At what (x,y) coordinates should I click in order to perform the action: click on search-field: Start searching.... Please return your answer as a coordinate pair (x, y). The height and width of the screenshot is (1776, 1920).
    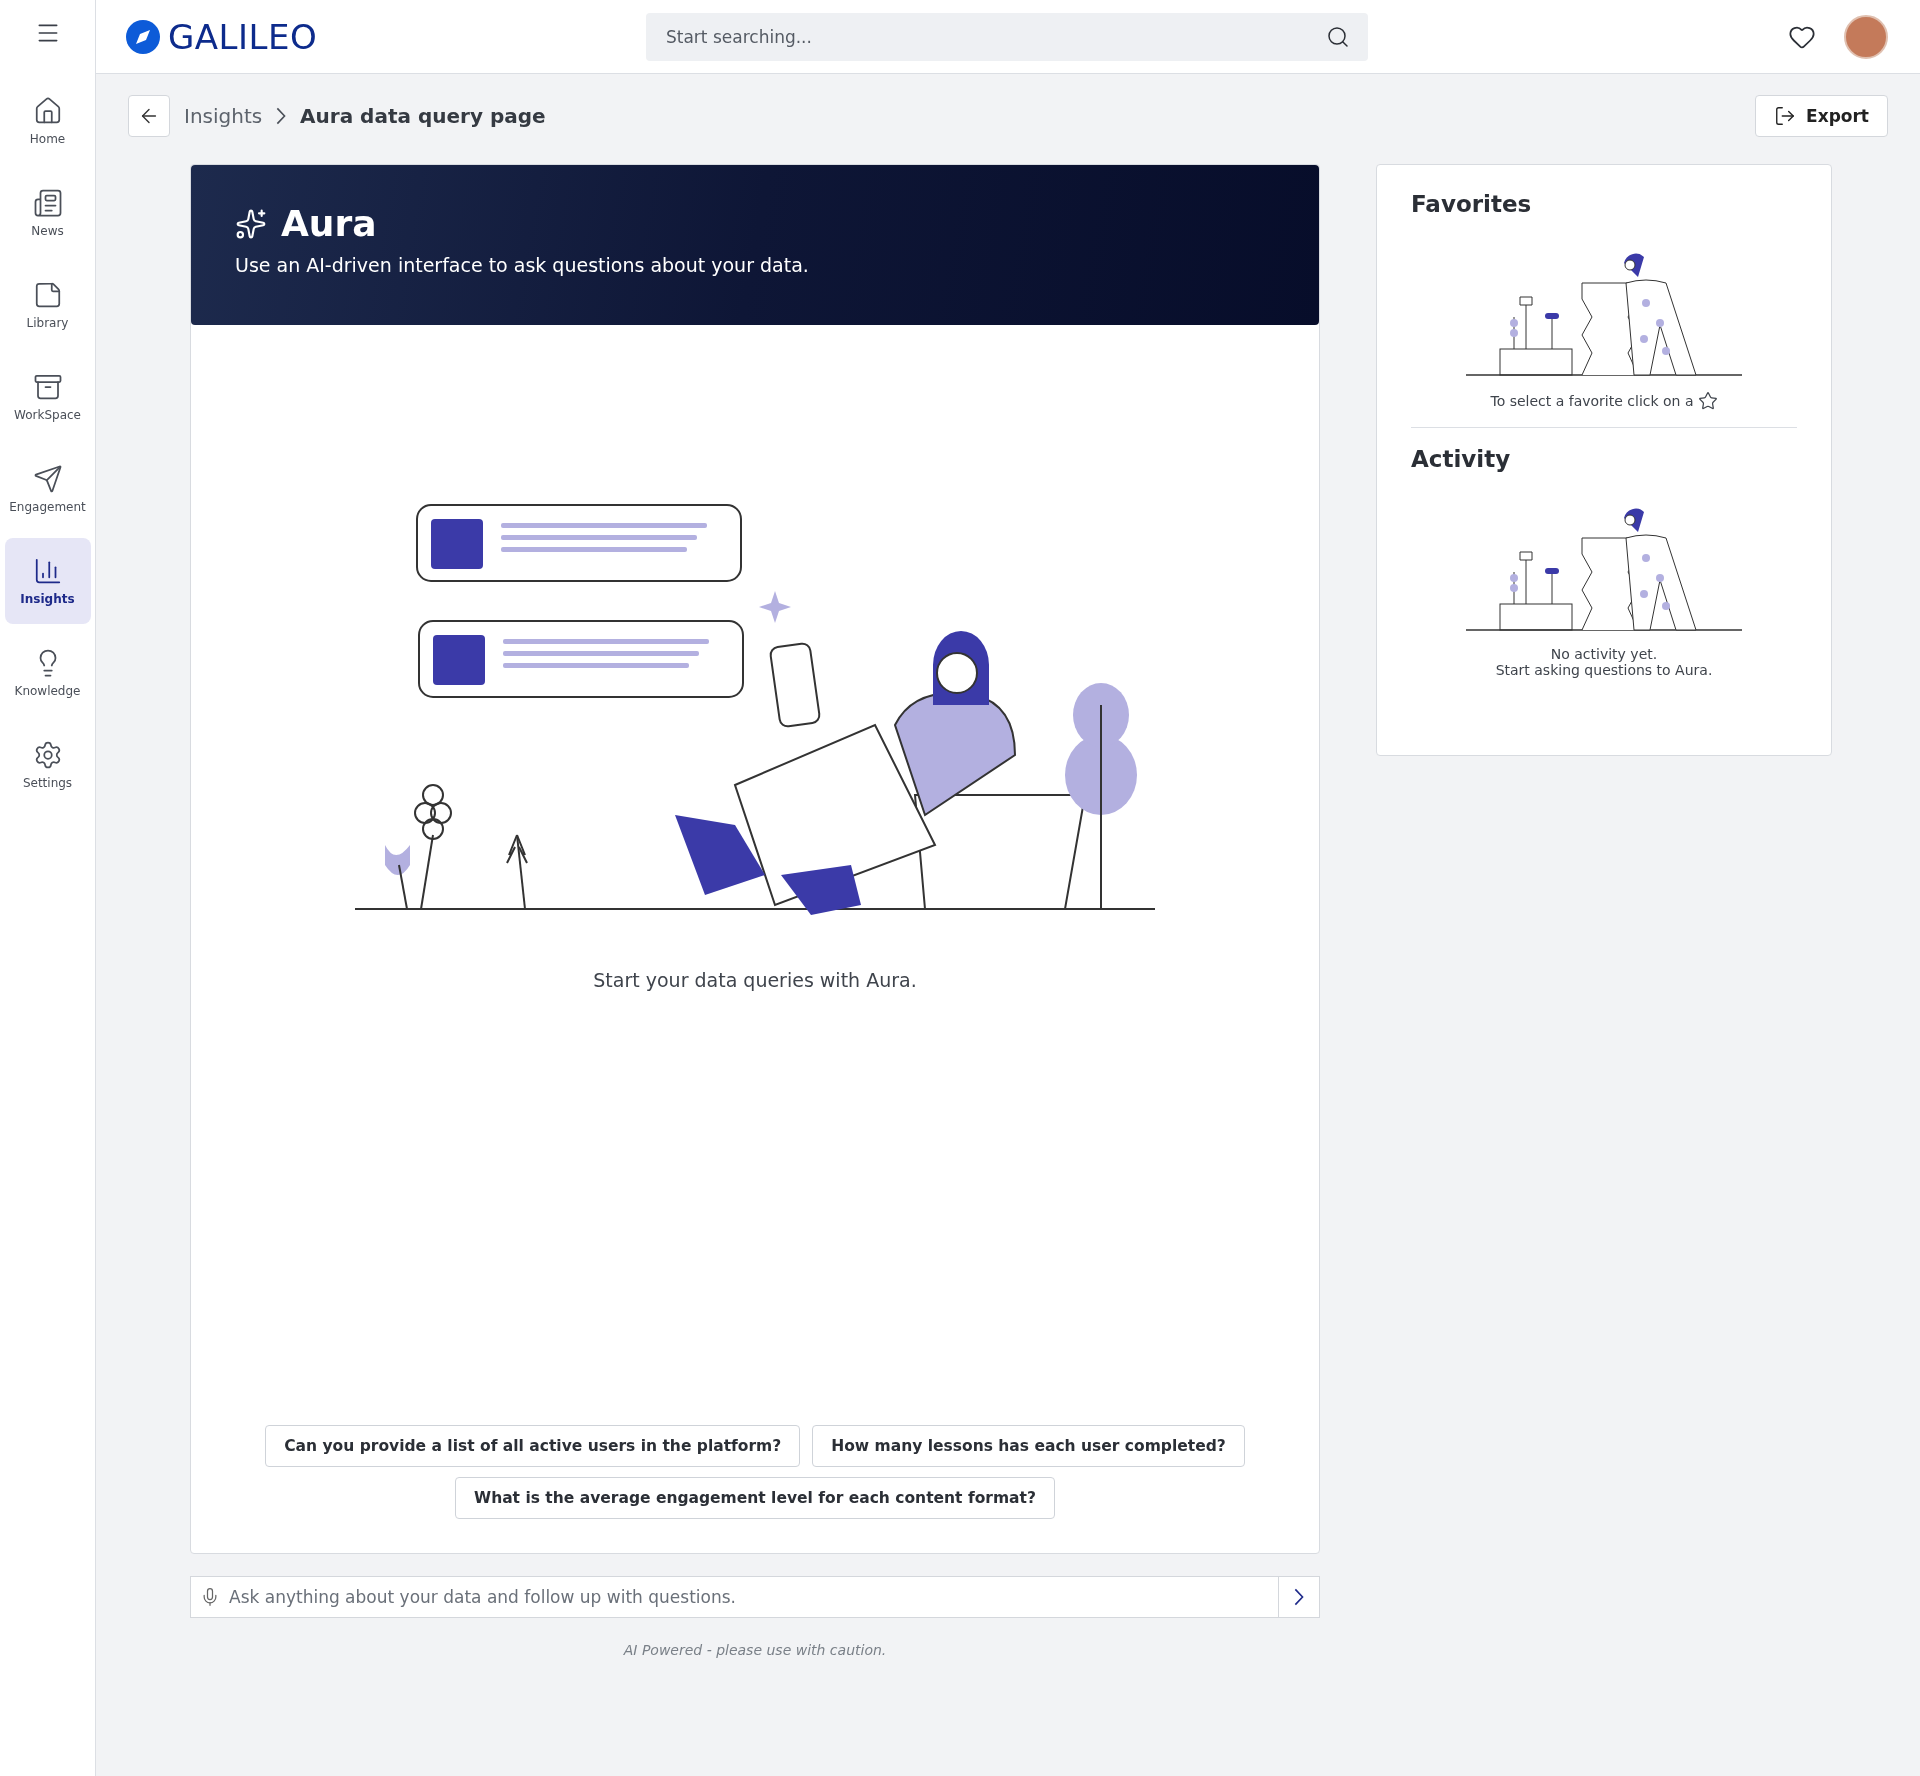
    Looking at the image, I should click on (1007, 36).